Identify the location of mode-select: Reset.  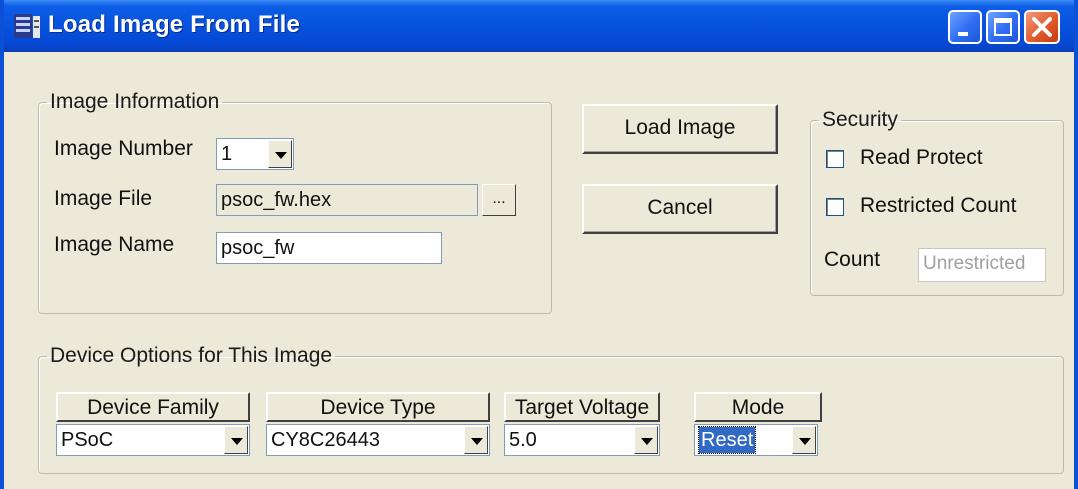
(756, 440).